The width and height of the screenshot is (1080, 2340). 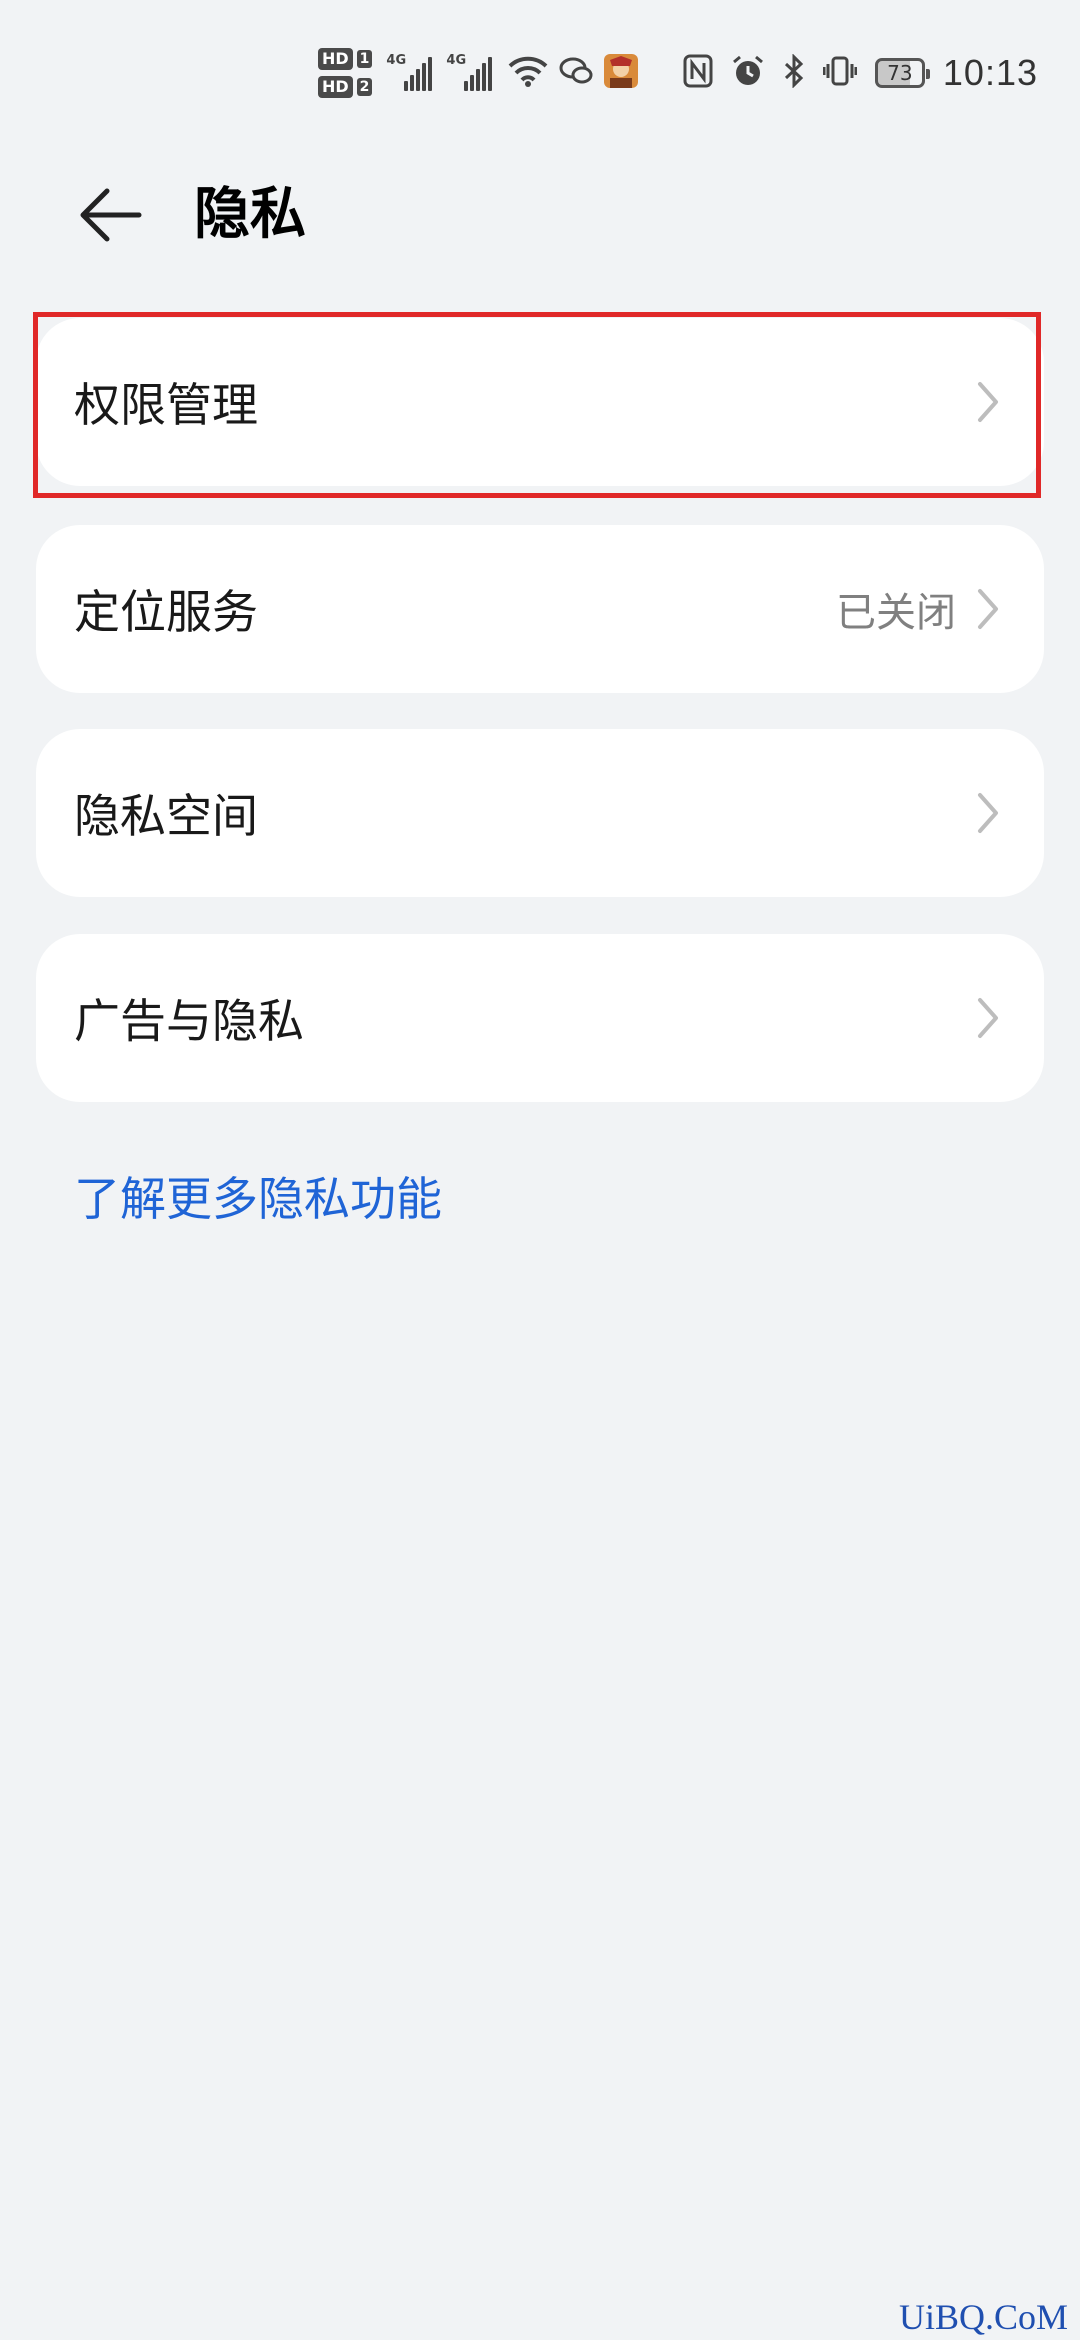 What do you see at coordinates (345, 73) in the screenshot?
I see `hd-indicators: HD 1 HD 2` at bounding box center [345, 73].